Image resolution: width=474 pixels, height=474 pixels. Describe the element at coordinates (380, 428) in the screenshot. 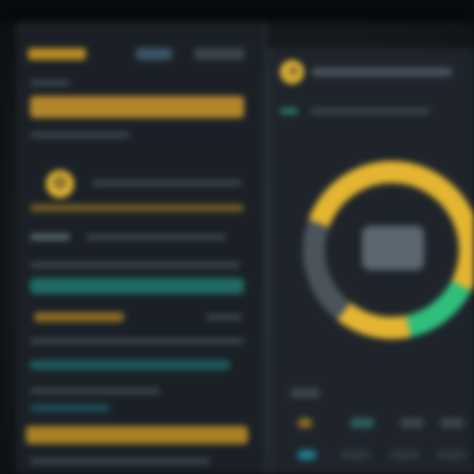

I see `bottom-controls` at that location.